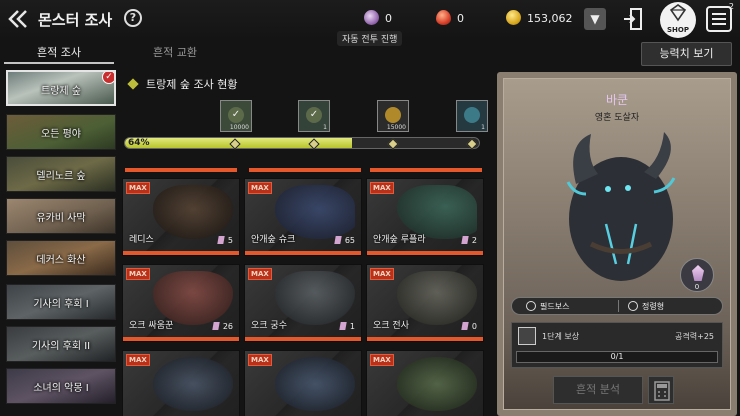 The image size is (740, 416). I want to click on survey-title: 트랑제 숲 조사 현황, so click(192, 84).